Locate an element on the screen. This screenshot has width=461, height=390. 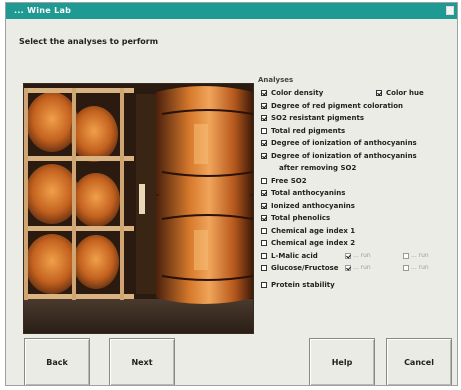
title-bar: ... Wine Lab is located at coordinates (231, 11).